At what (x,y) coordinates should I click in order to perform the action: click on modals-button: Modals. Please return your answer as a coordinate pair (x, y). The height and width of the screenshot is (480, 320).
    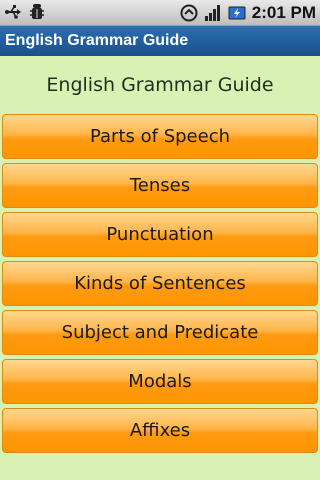
    Looking at the image, I should click on (160, 381).